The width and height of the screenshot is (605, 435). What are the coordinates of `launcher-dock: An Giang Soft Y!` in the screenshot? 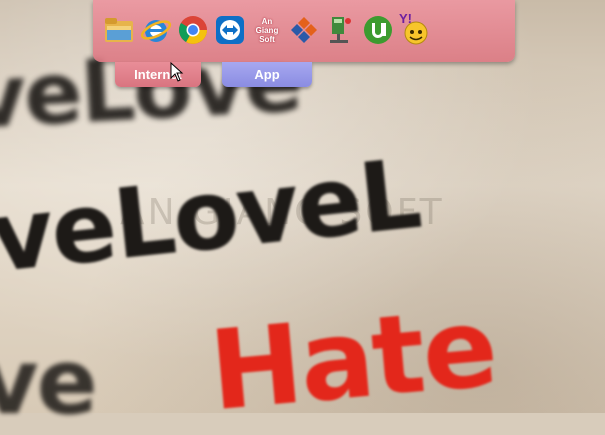 It's located at (304, 31).